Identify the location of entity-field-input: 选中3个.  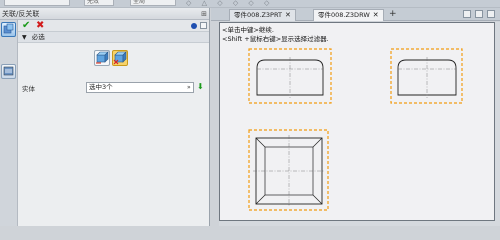
(140, 87).